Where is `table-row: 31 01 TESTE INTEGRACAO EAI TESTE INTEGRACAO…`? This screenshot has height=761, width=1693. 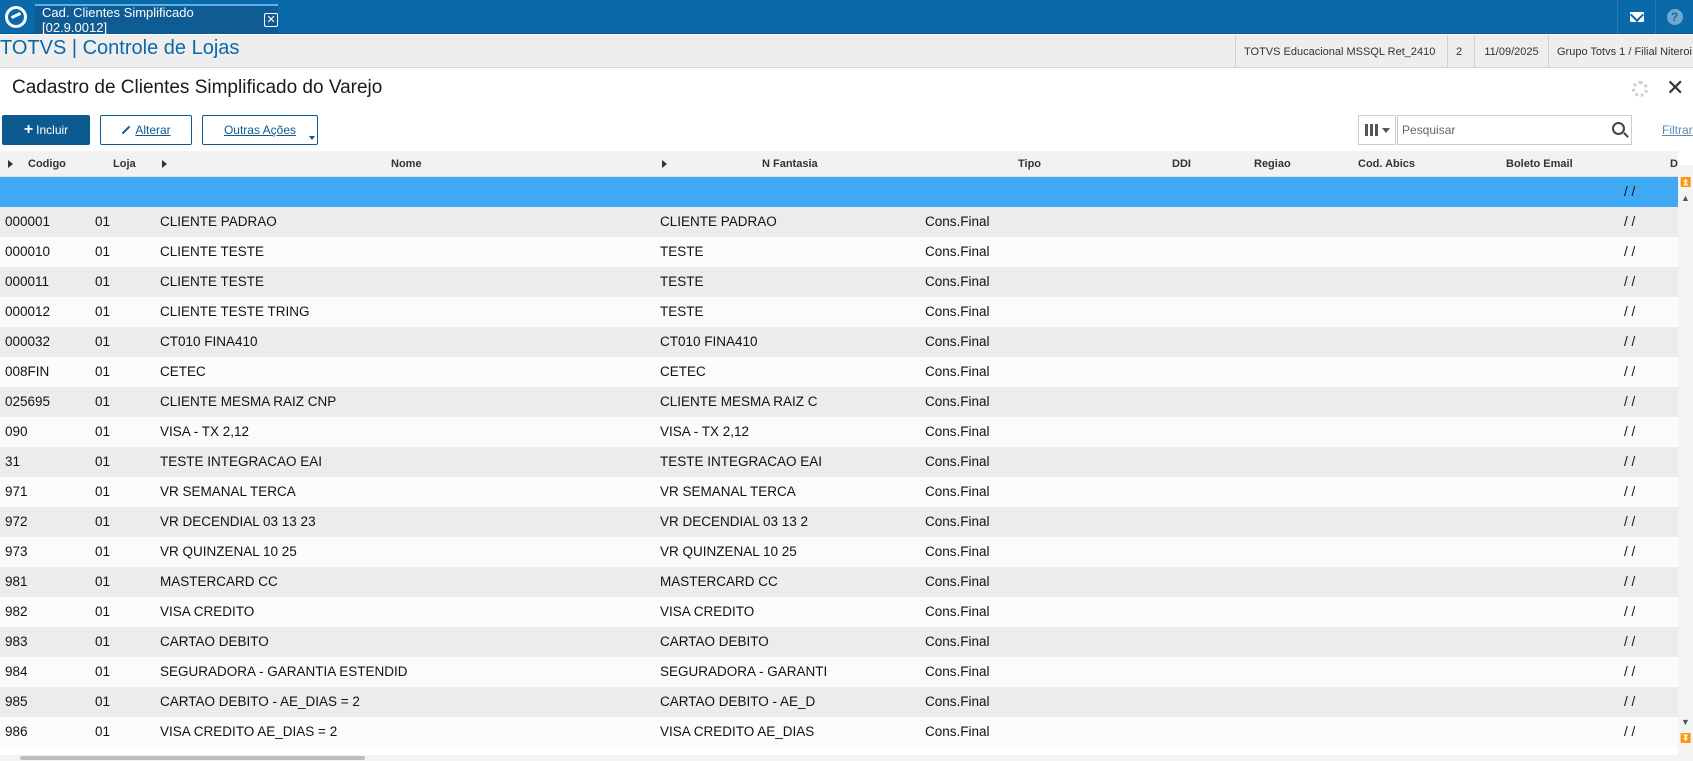 table-row: 31 01 TESTE INTEGRACAO EAI TESTE INTEGRACAO… is located at coordinates (839, 462).